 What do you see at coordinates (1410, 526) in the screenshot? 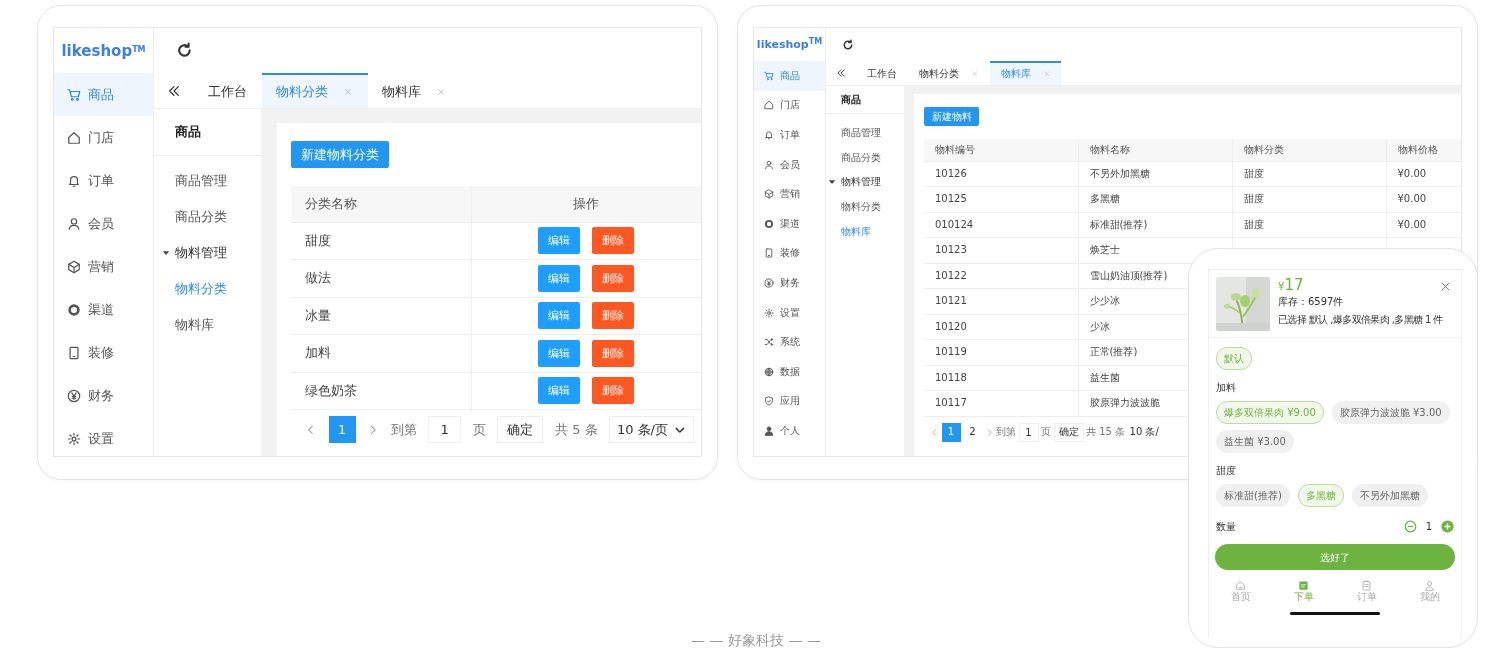
I see `minus-icon` at bounding box center [1410, 526].